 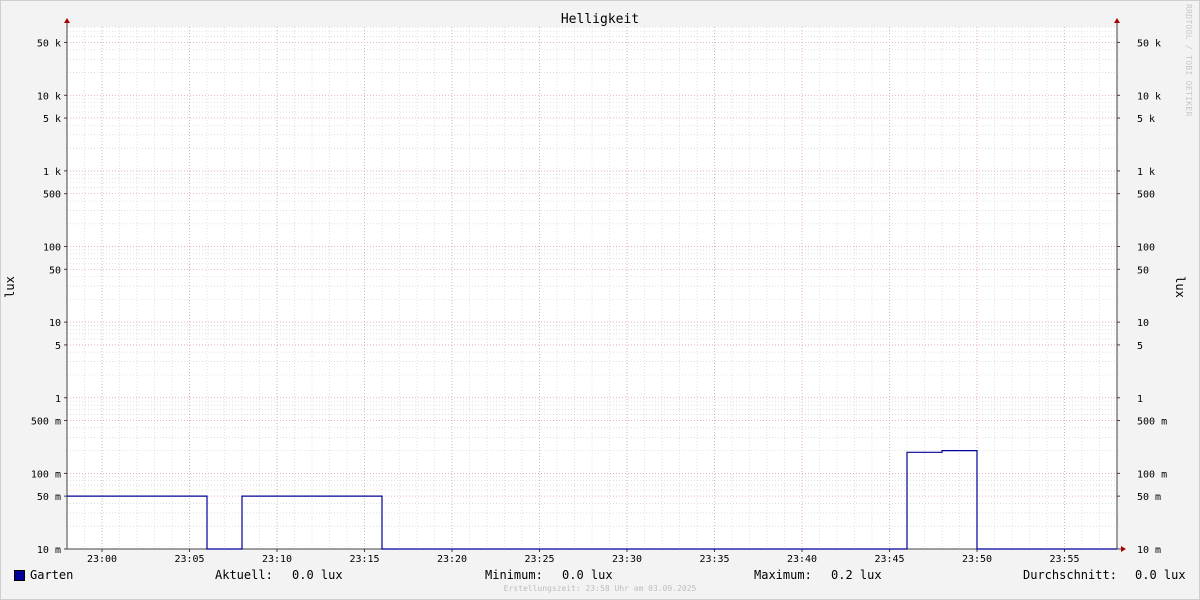 What do you see at coordinates (52, 172) in the screenshot?
I see `y-tick-label-left: 1 k` at bounding box center [52, 172].